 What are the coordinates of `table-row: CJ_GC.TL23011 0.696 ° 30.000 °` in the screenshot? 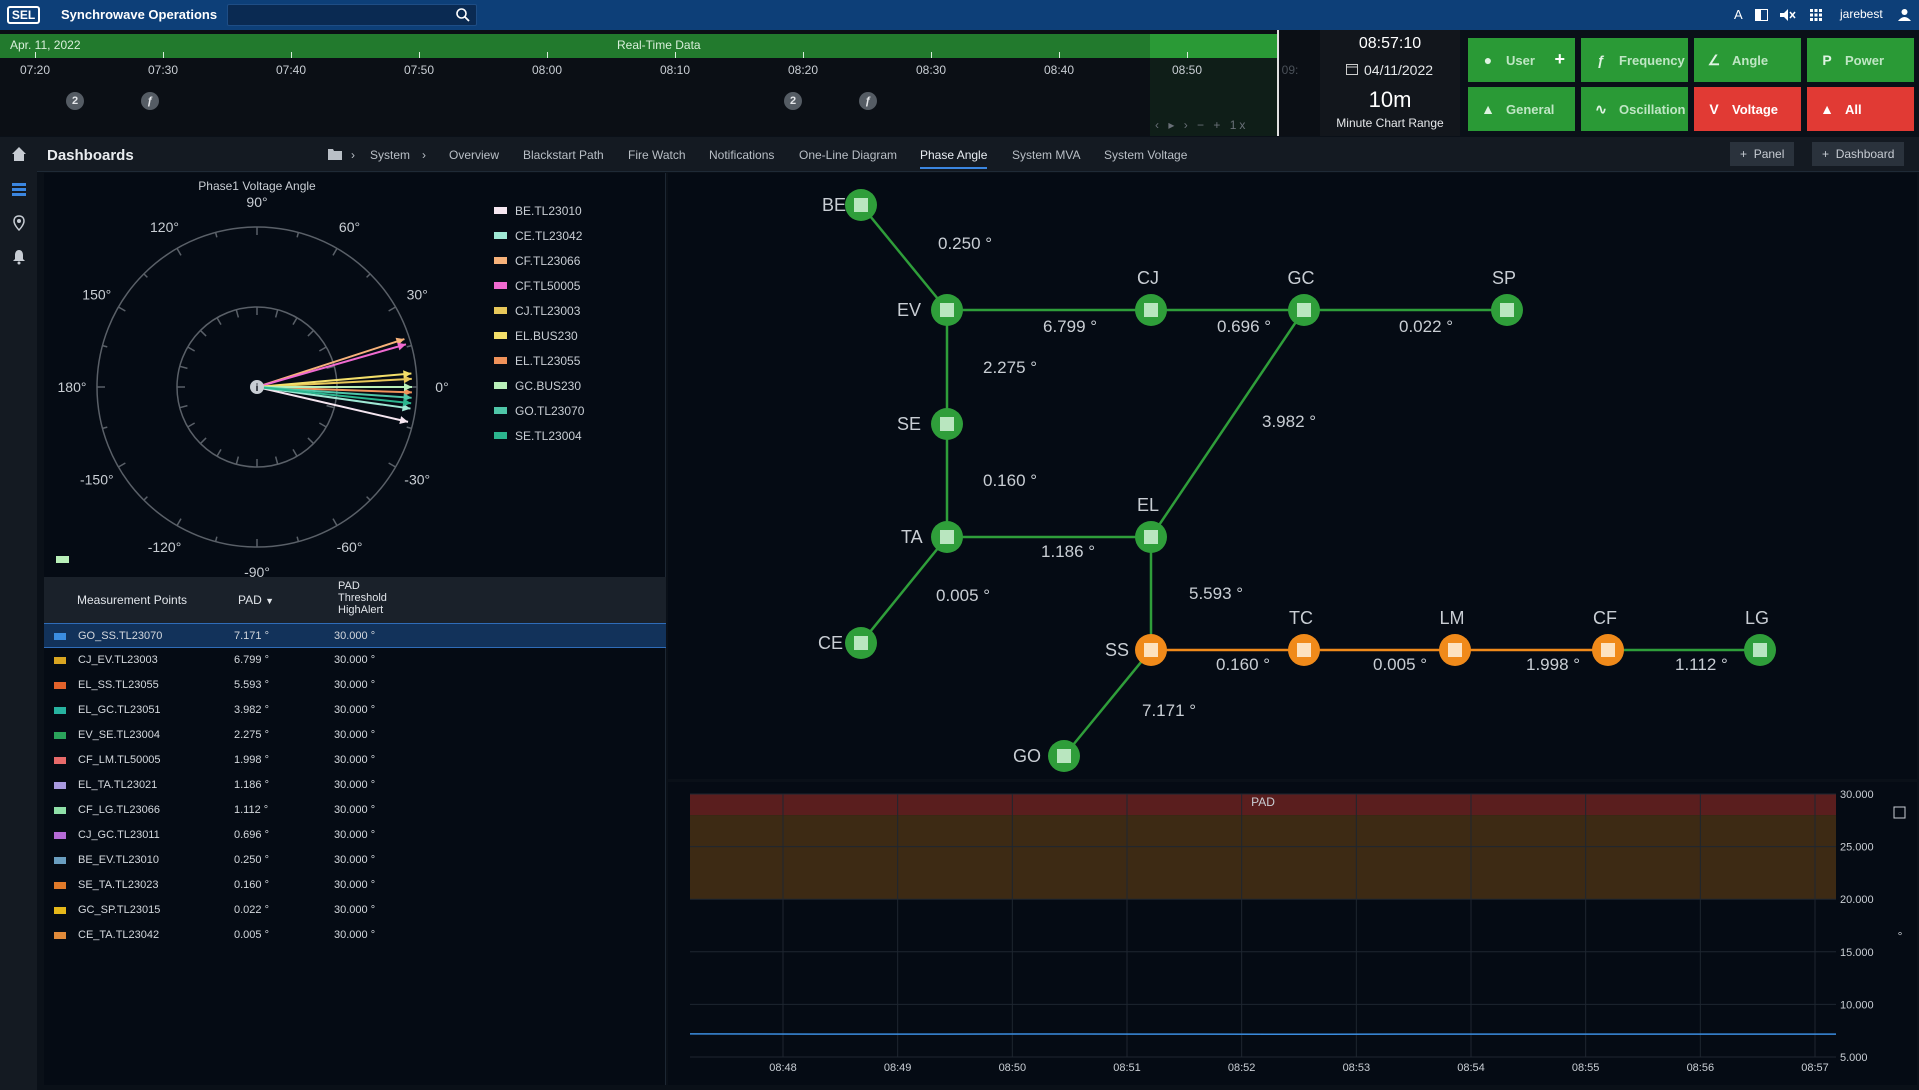 It's located at (355, 835).